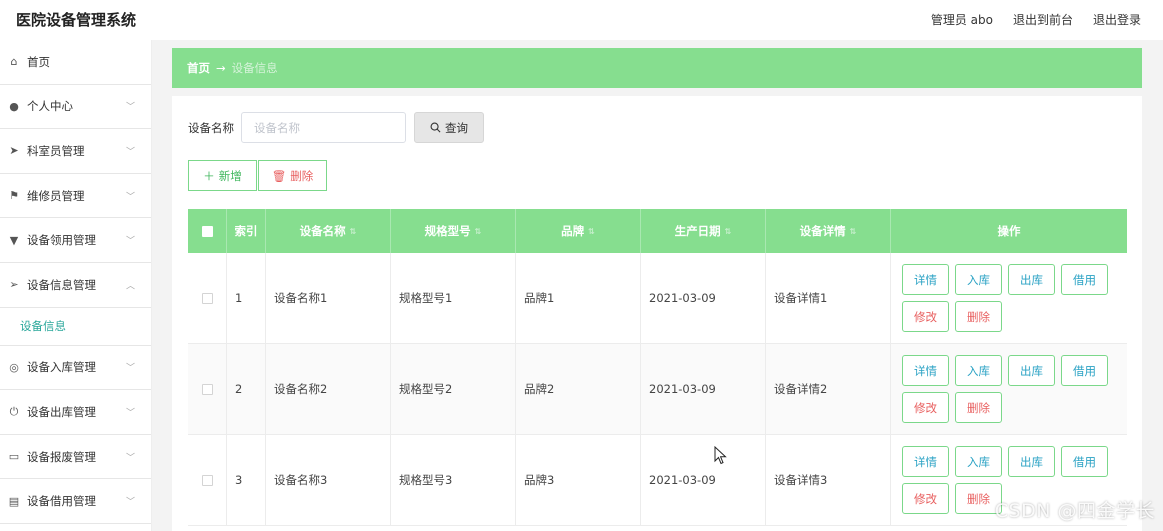  Describe the element at coordinates (61, 367) in the screenshot. I see `sidebar-item-label: 设备入库管理` at that location.